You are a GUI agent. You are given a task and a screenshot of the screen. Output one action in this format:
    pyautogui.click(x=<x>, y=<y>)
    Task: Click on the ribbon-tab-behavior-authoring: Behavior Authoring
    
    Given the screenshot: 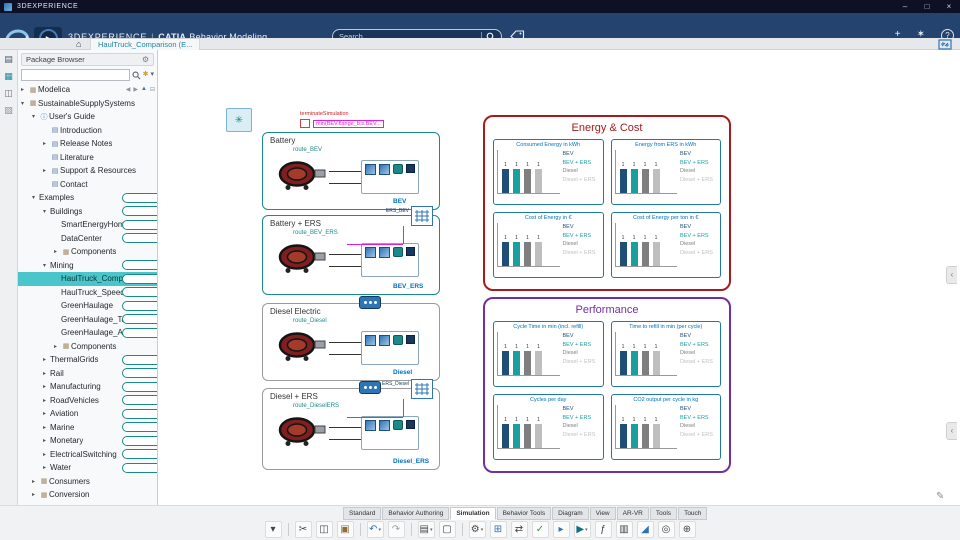 What is the action you would take?
    pyautogui.click(x=416, y=513)
    